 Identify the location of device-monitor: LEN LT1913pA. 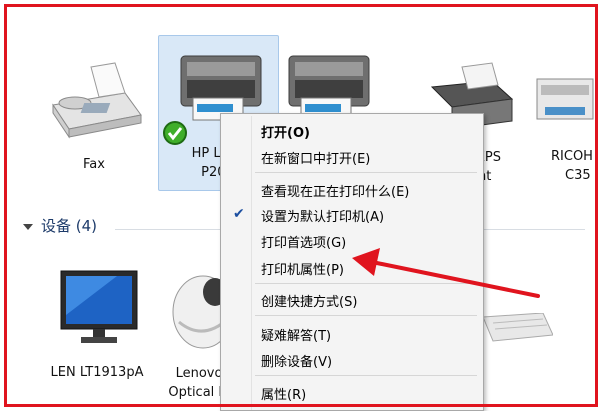
(97, 323).